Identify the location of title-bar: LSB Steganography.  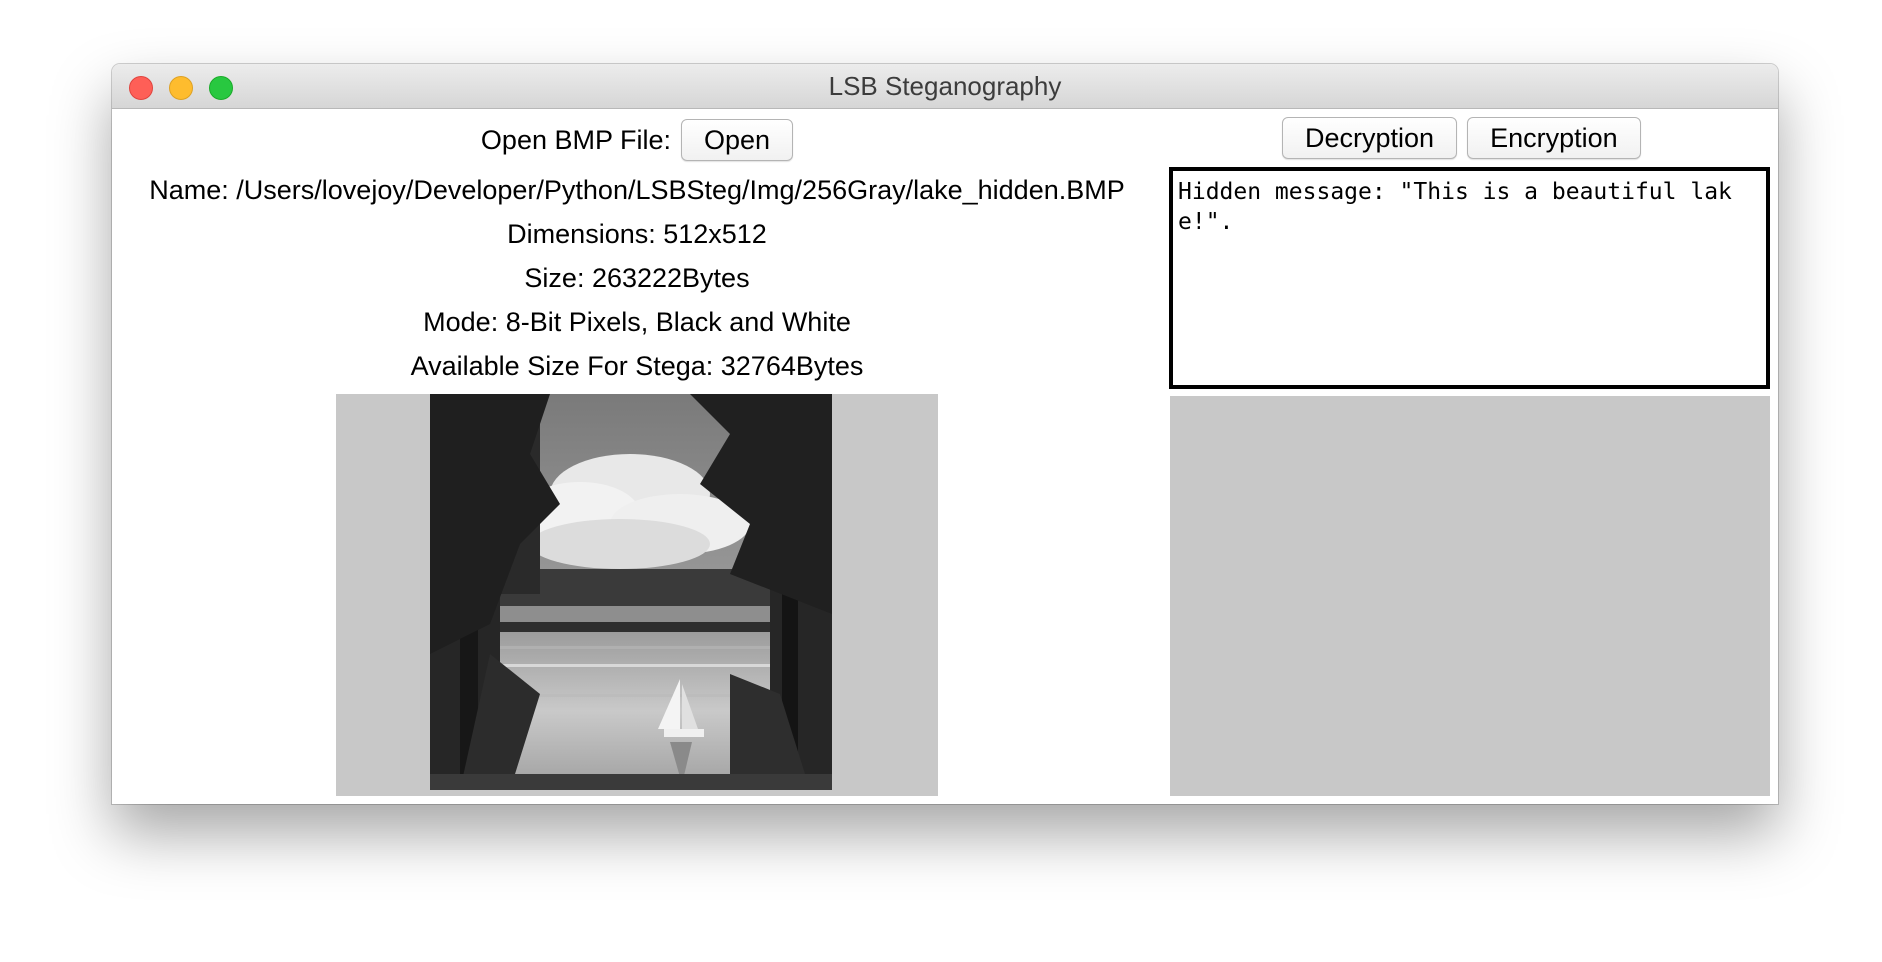
(945, 86).